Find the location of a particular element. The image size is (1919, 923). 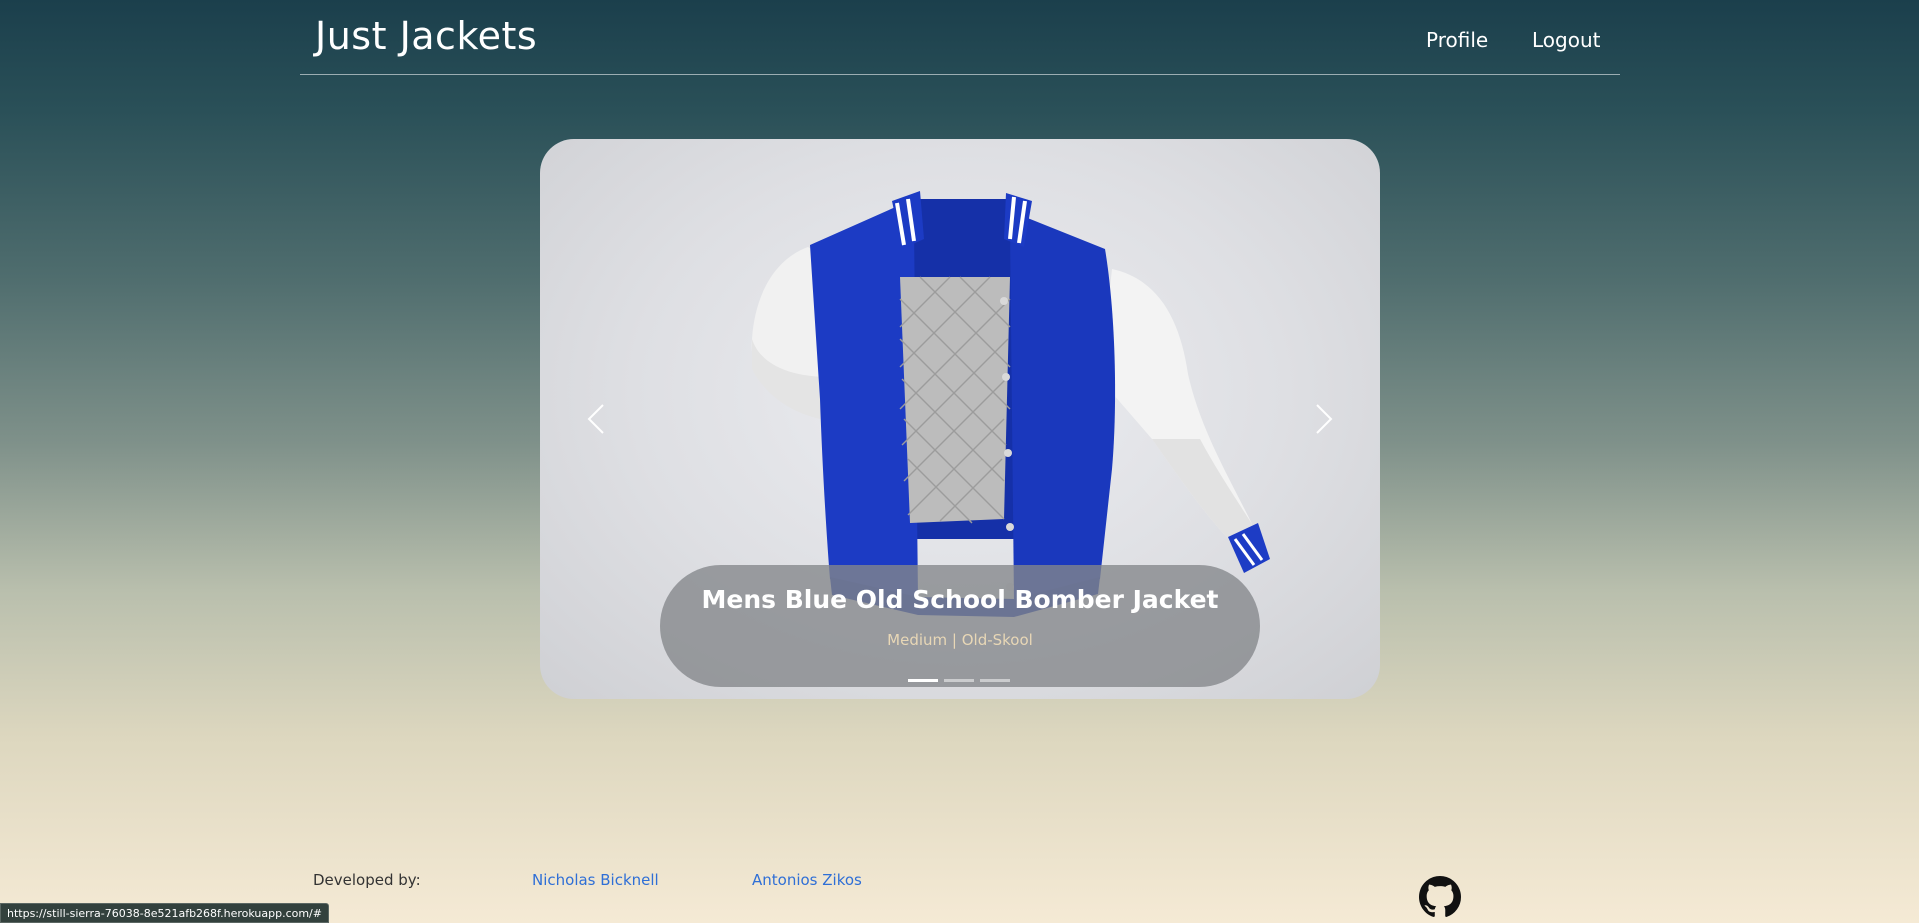

brand-logo: Just Jackets is located at coordinates (426, 36).